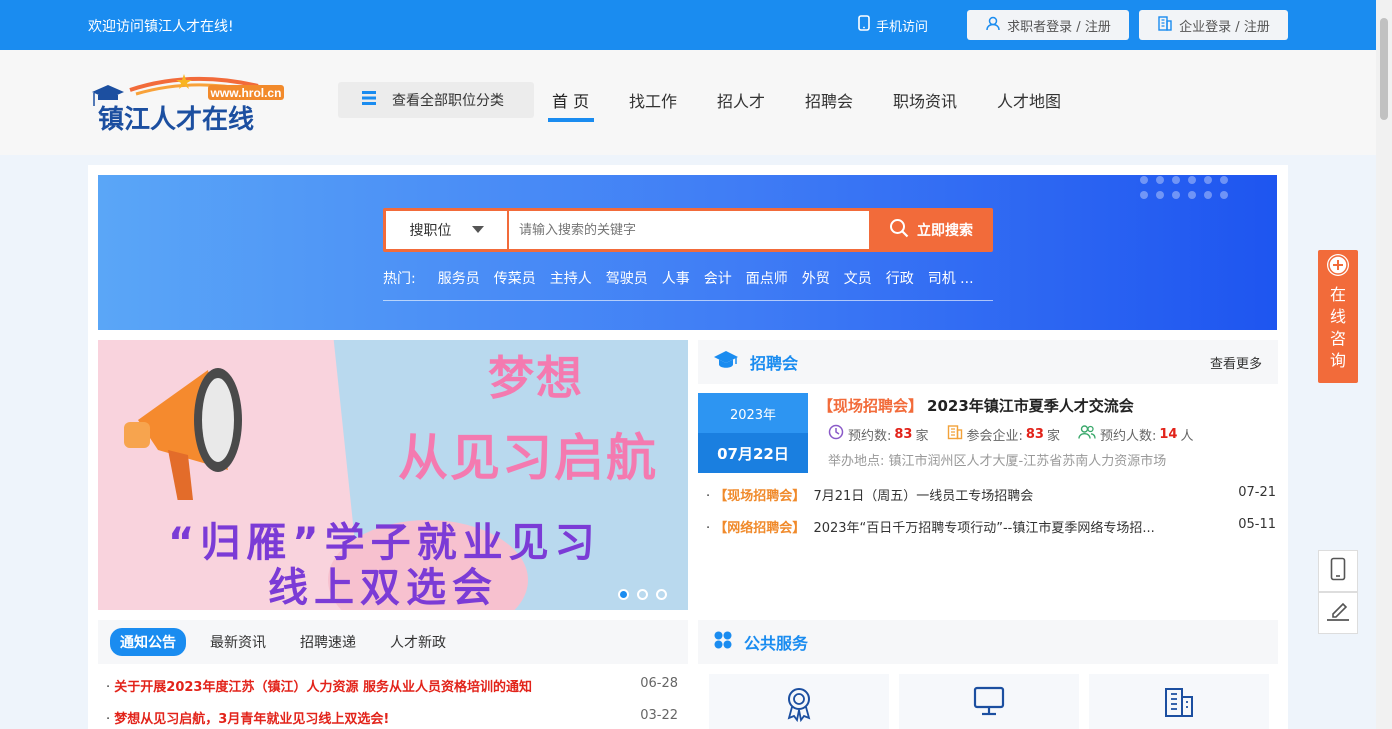  What do you see at coordinates (955, 434) in the screenshot?
I see `company-building-icon` at bounding box center [955, 434].